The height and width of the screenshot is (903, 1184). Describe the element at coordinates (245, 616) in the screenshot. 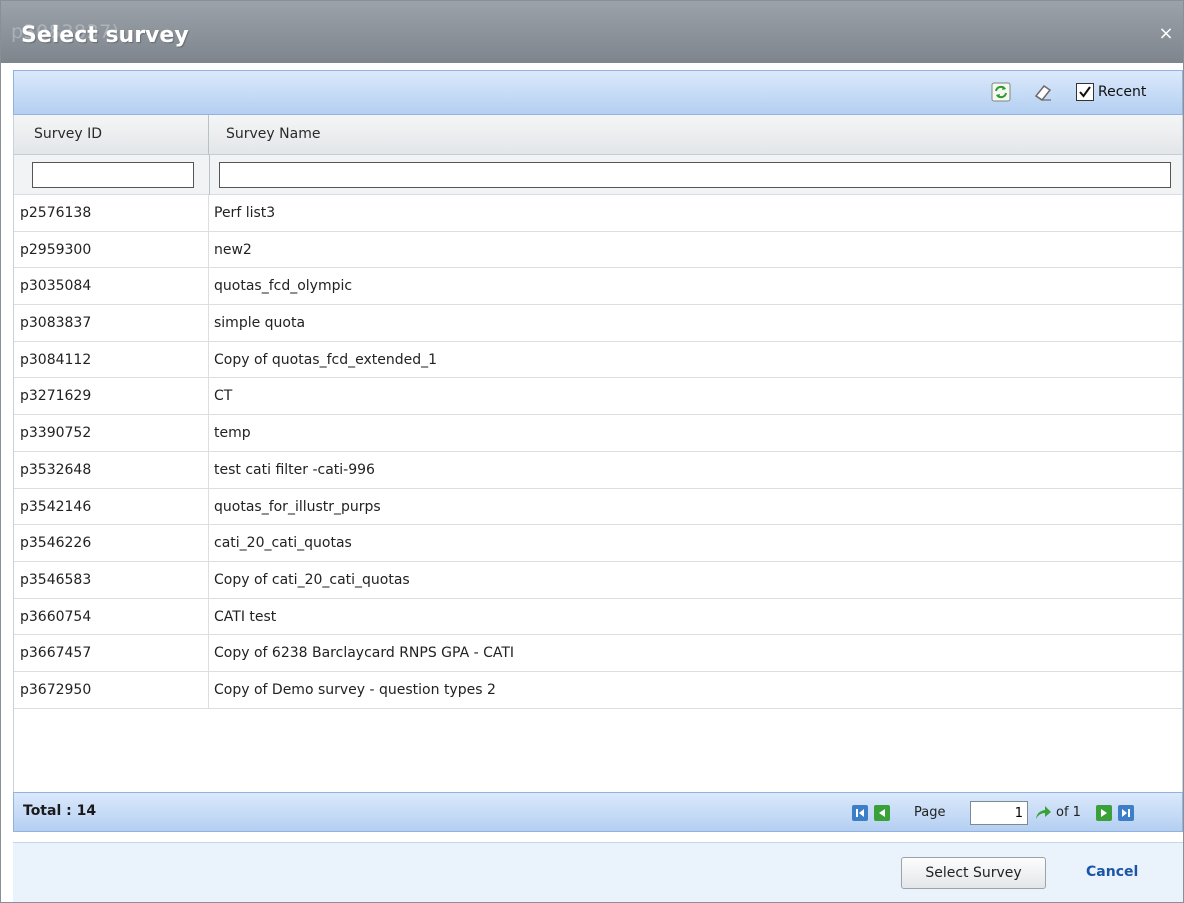

I see `survey-name-cell: CATI test` at that location.